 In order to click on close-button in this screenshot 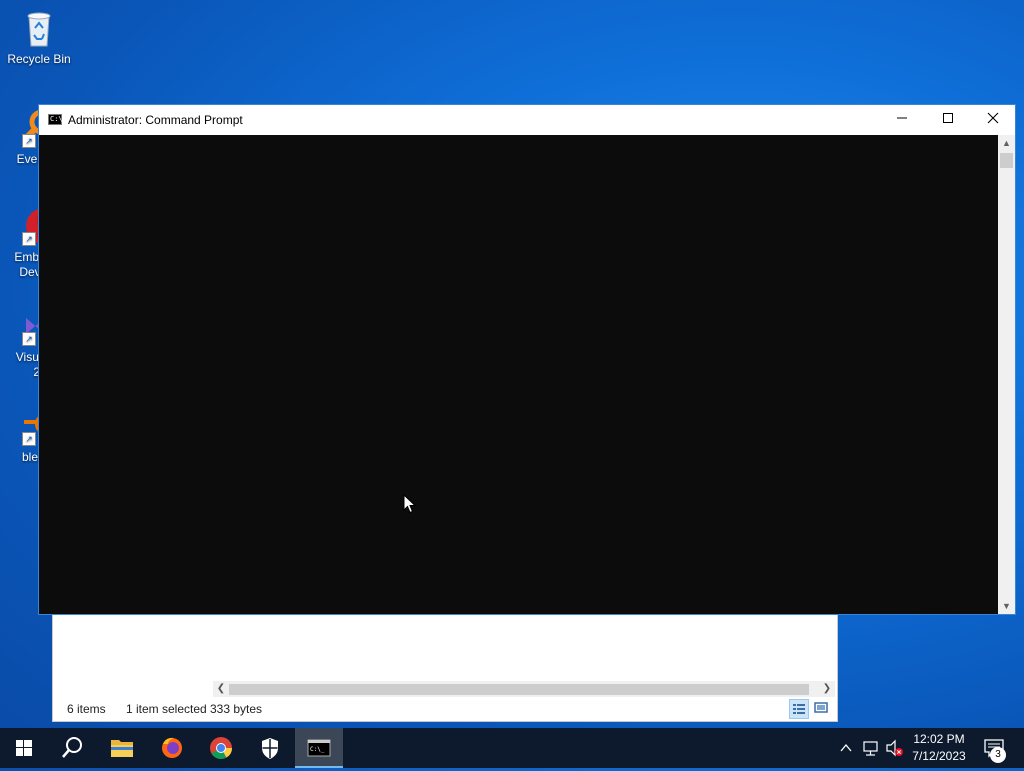, I will do `click(993, 120)`.